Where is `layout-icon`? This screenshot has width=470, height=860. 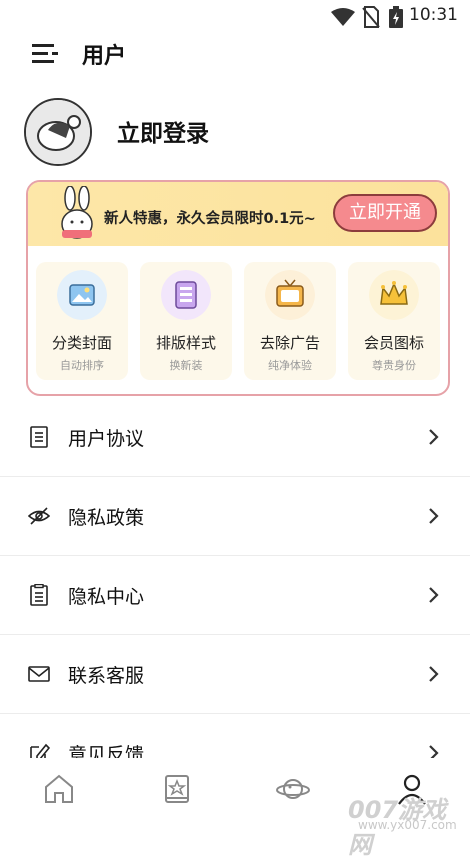
layout-icon is located at coordinates (186, 295).